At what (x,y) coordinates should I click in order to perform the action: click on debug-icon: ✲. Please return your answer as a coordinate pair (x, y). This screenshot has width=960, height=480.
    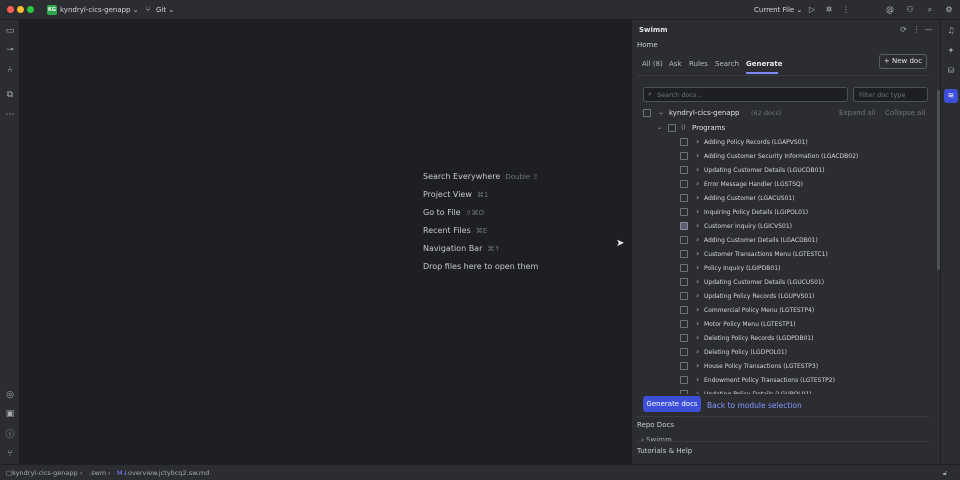
    Looking at the image, I should click on (829, 10).